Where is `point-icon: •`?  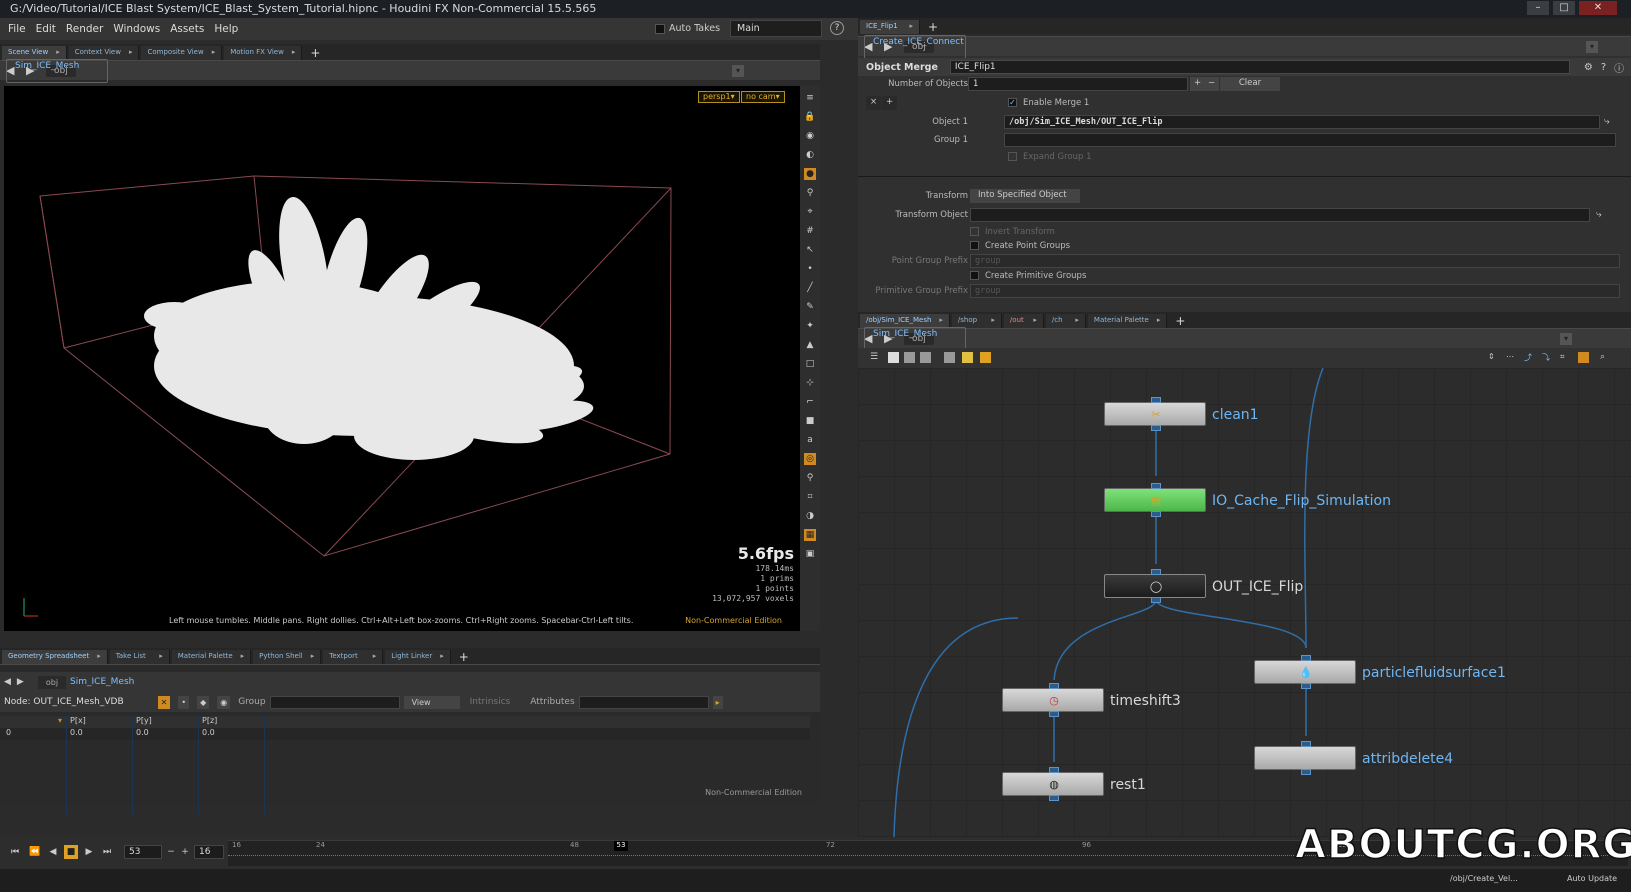 point-icon: • is located at coordinates (810, 269).